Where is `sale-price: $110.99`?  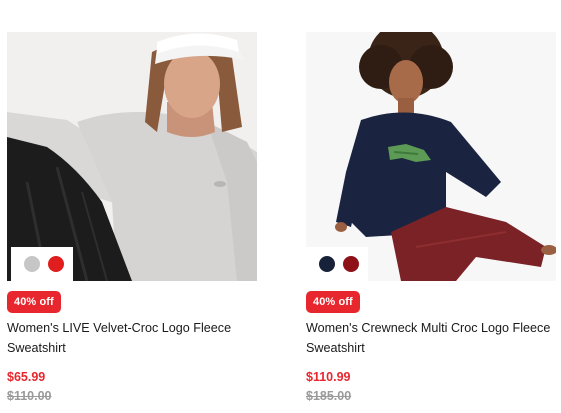
sale-price: $110.99 is located at coordinates (328, 377).